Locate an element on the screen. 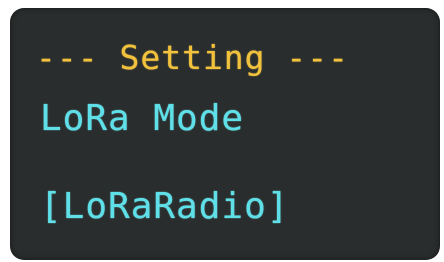 The width and height of the screenshot is (444, 262). setting-value-selector: [LoRaRadio] is located at coordinates (164, 206).